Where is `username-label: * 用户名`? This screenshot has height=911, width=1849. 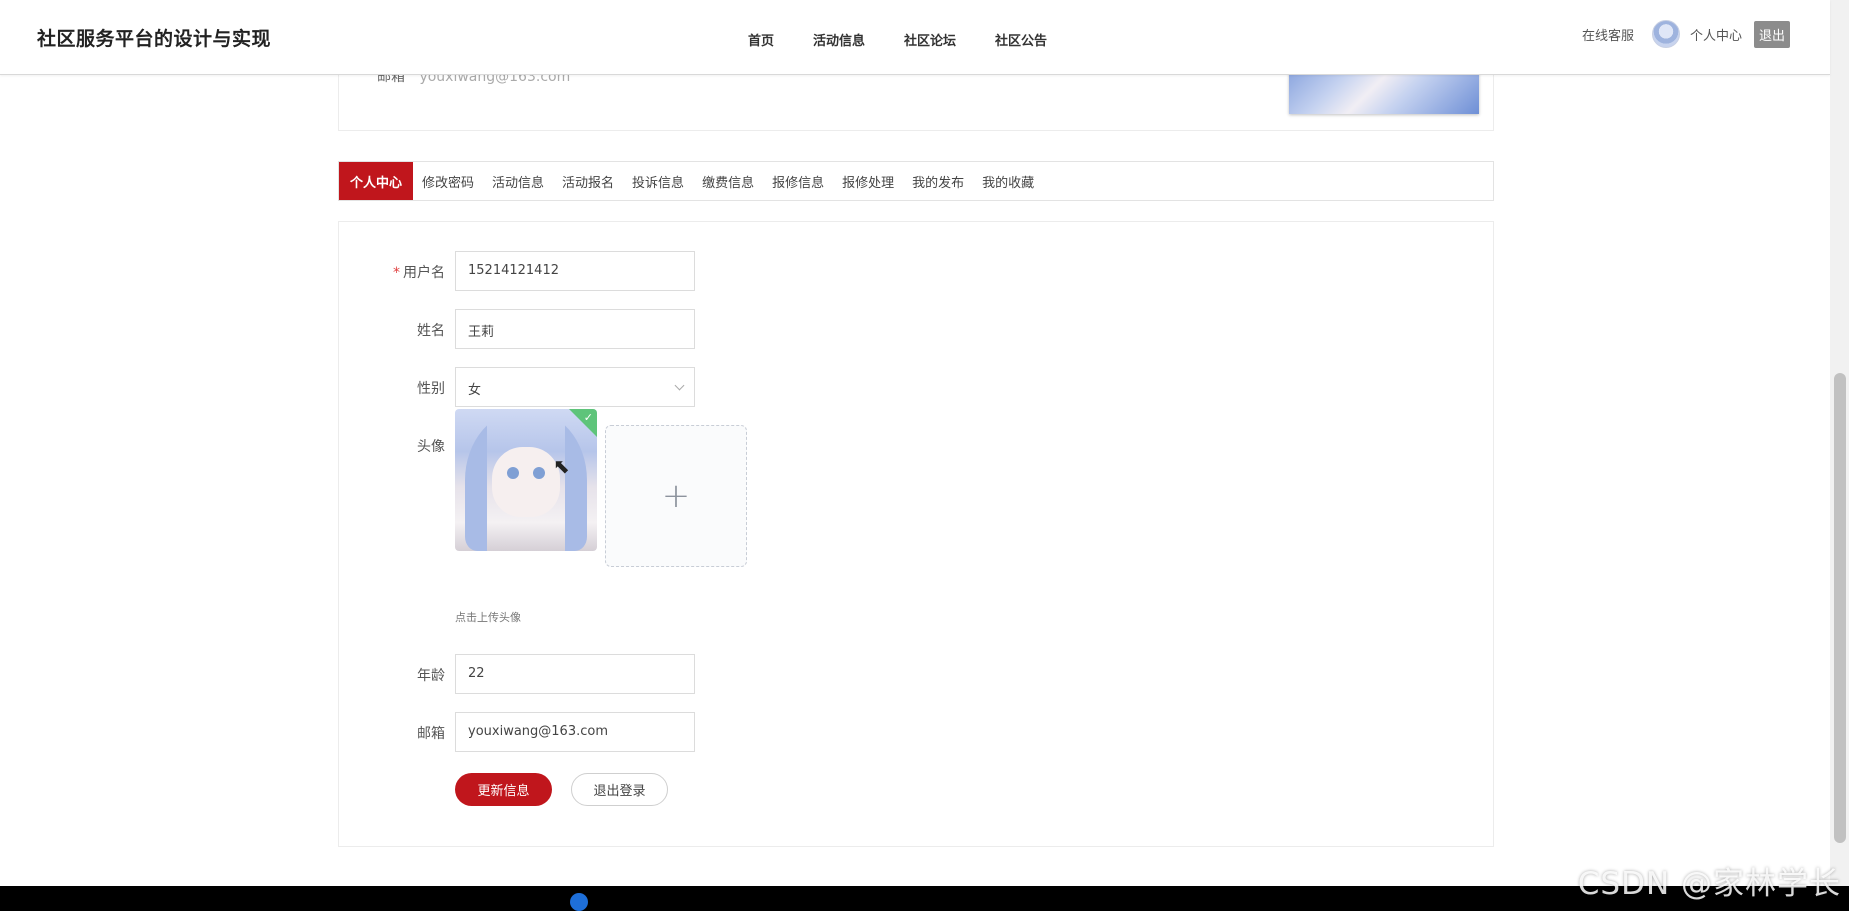 username-label: * 用户名 is located at coordinates (419, 273).